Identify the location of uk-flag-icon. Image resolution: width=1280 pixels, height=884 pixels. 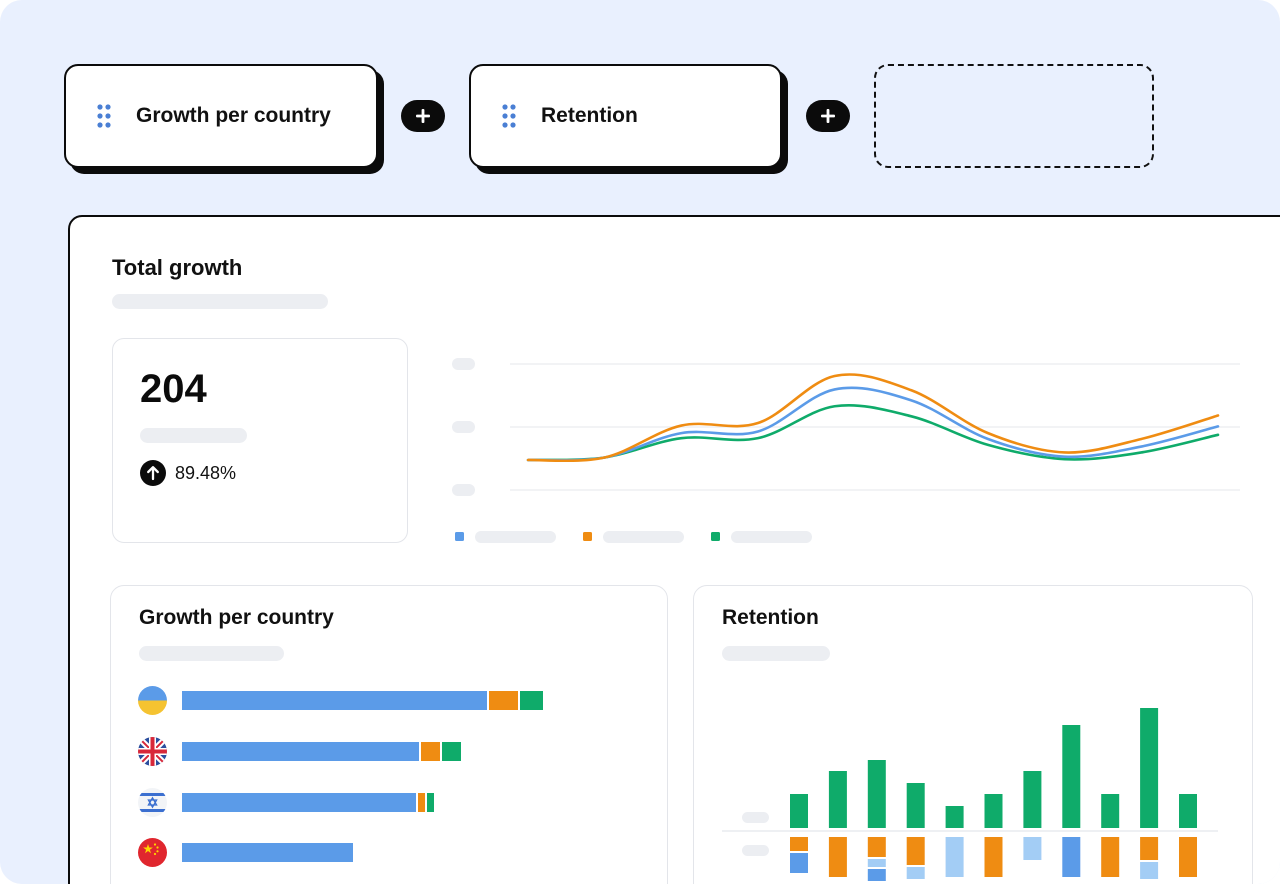
(152, 751).